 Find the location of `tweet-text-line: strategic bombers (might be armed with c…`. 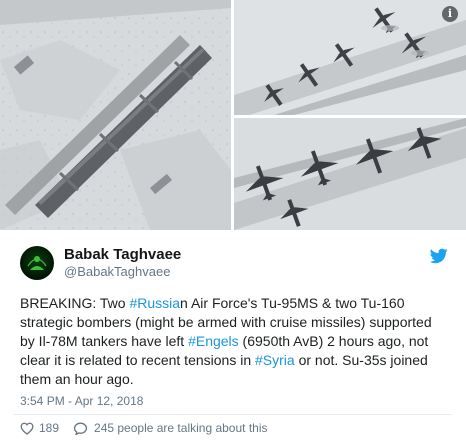

tweet-text-line: strategic bombers (might be armed with c… is located at coordinates (238, 322).